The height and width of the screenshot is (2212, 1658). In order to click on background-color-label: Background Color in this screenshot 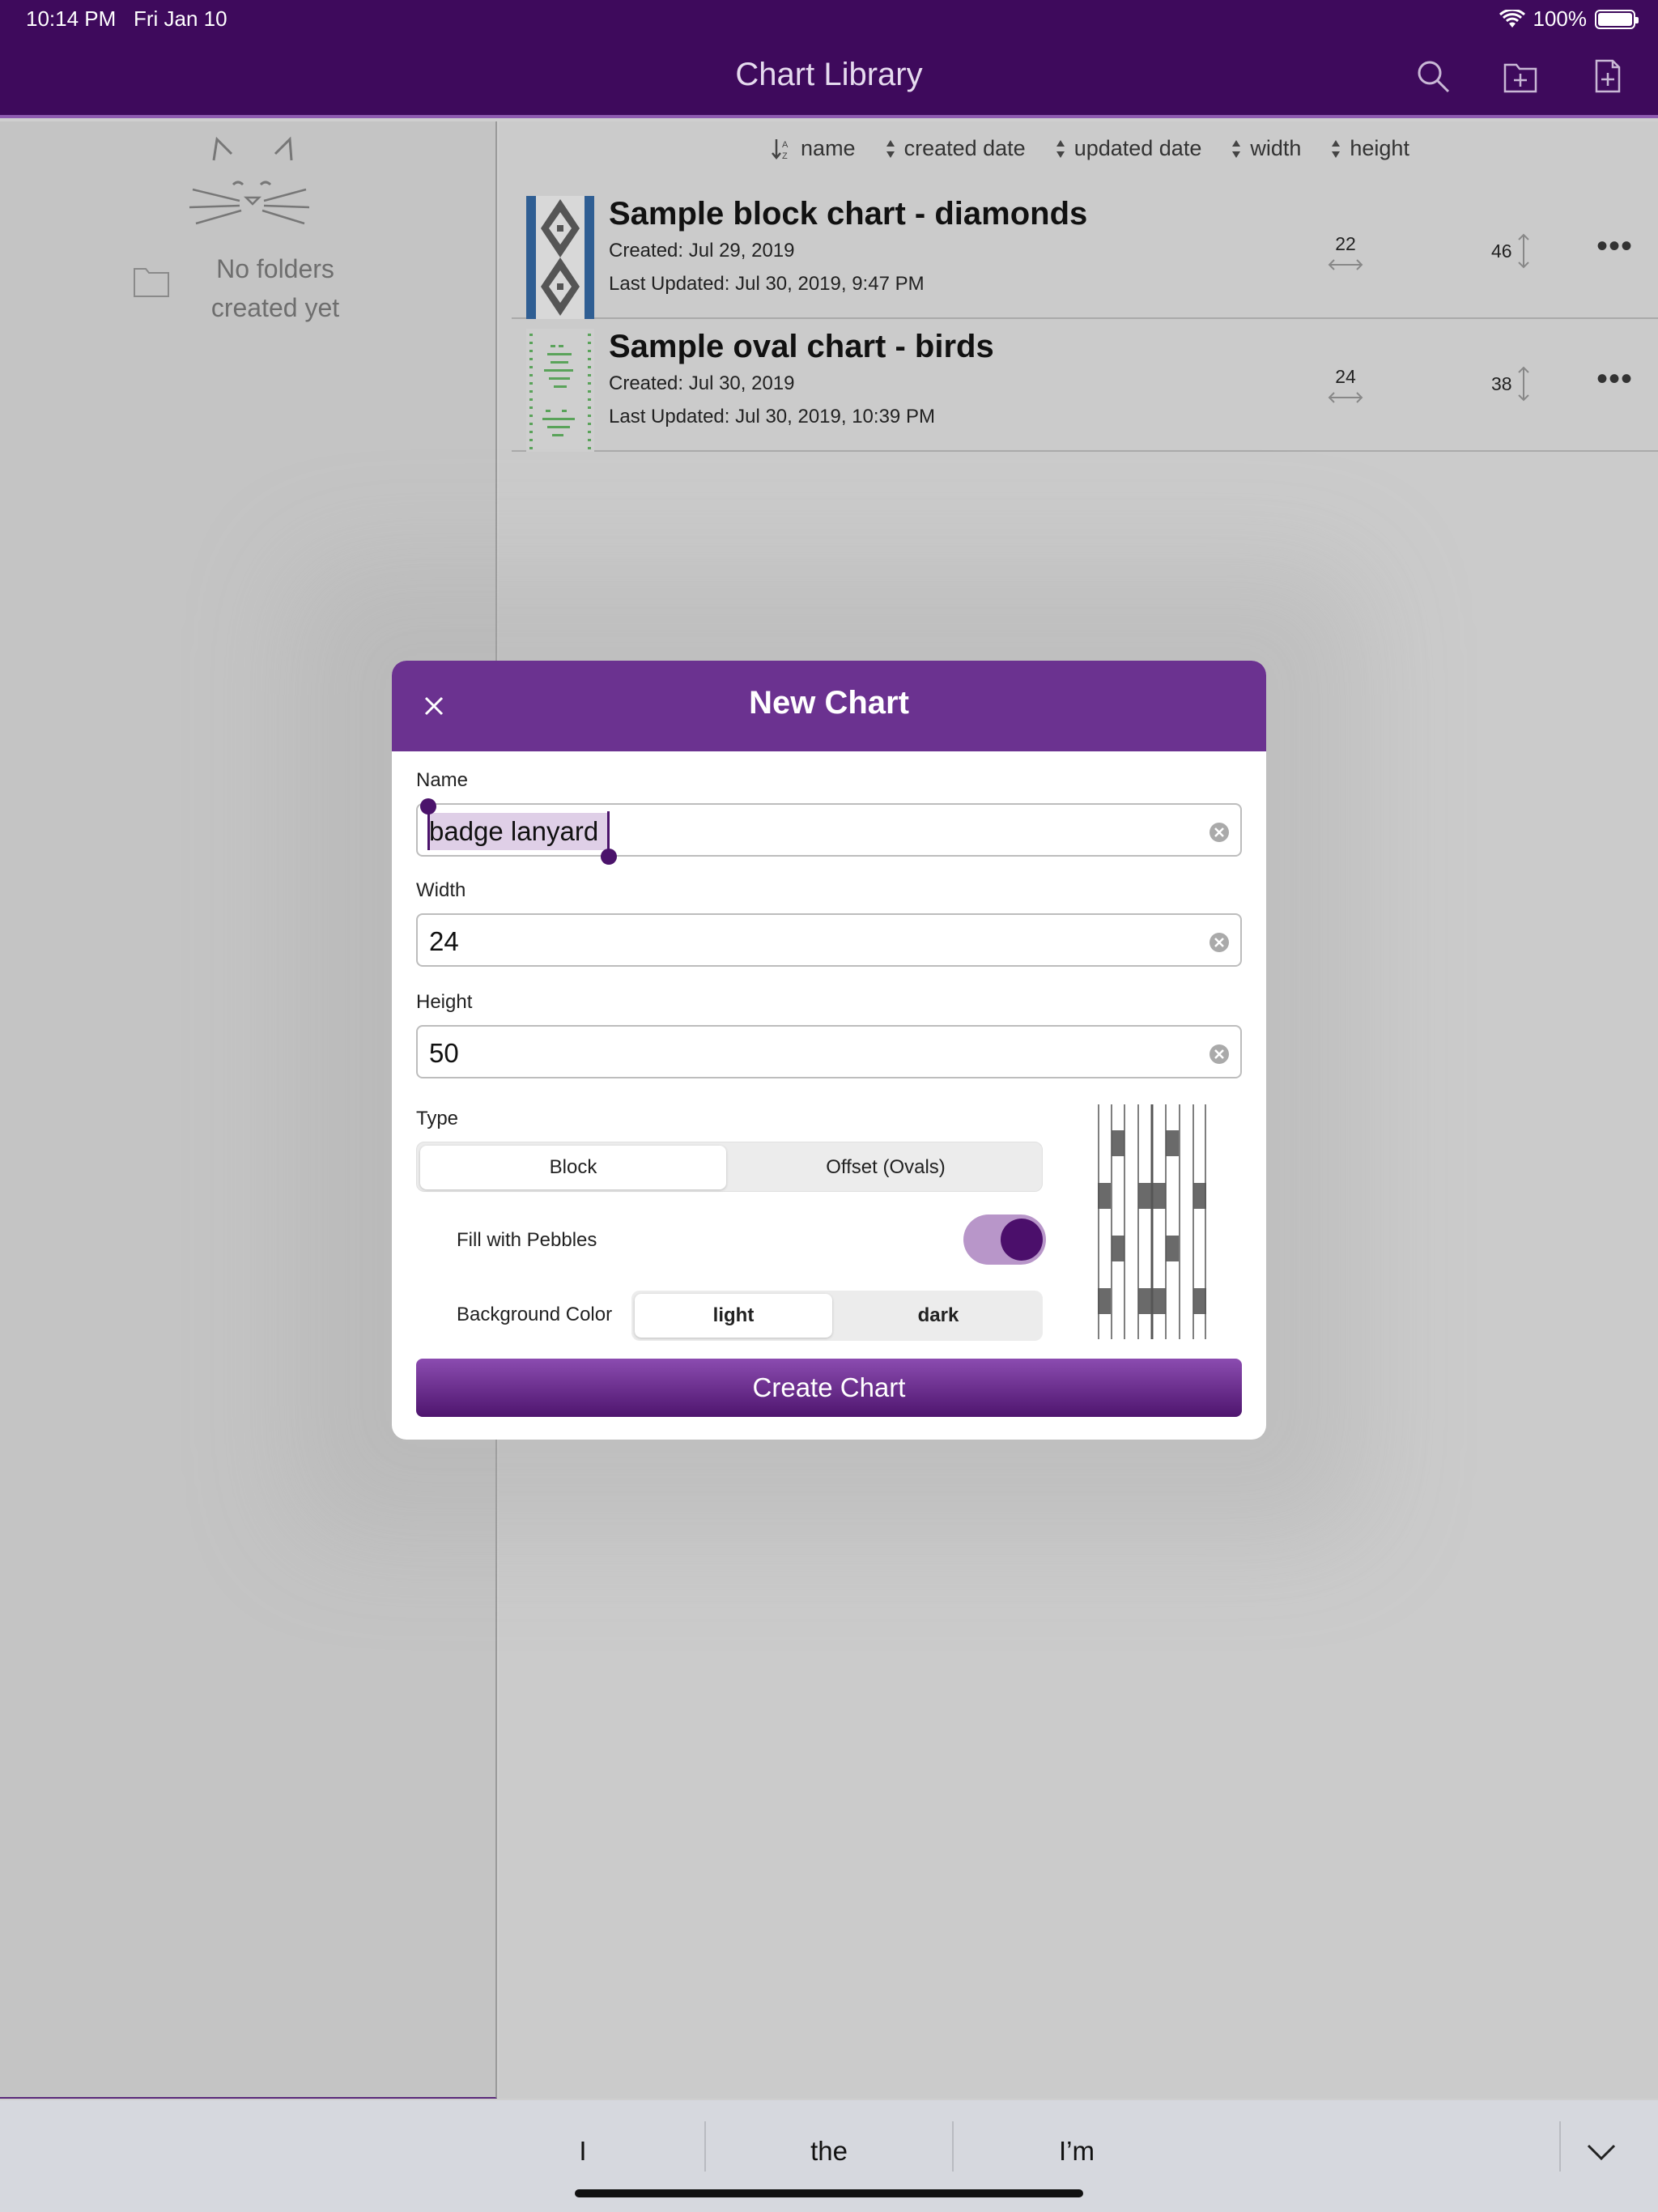, I will do `click(535, 1314)`.